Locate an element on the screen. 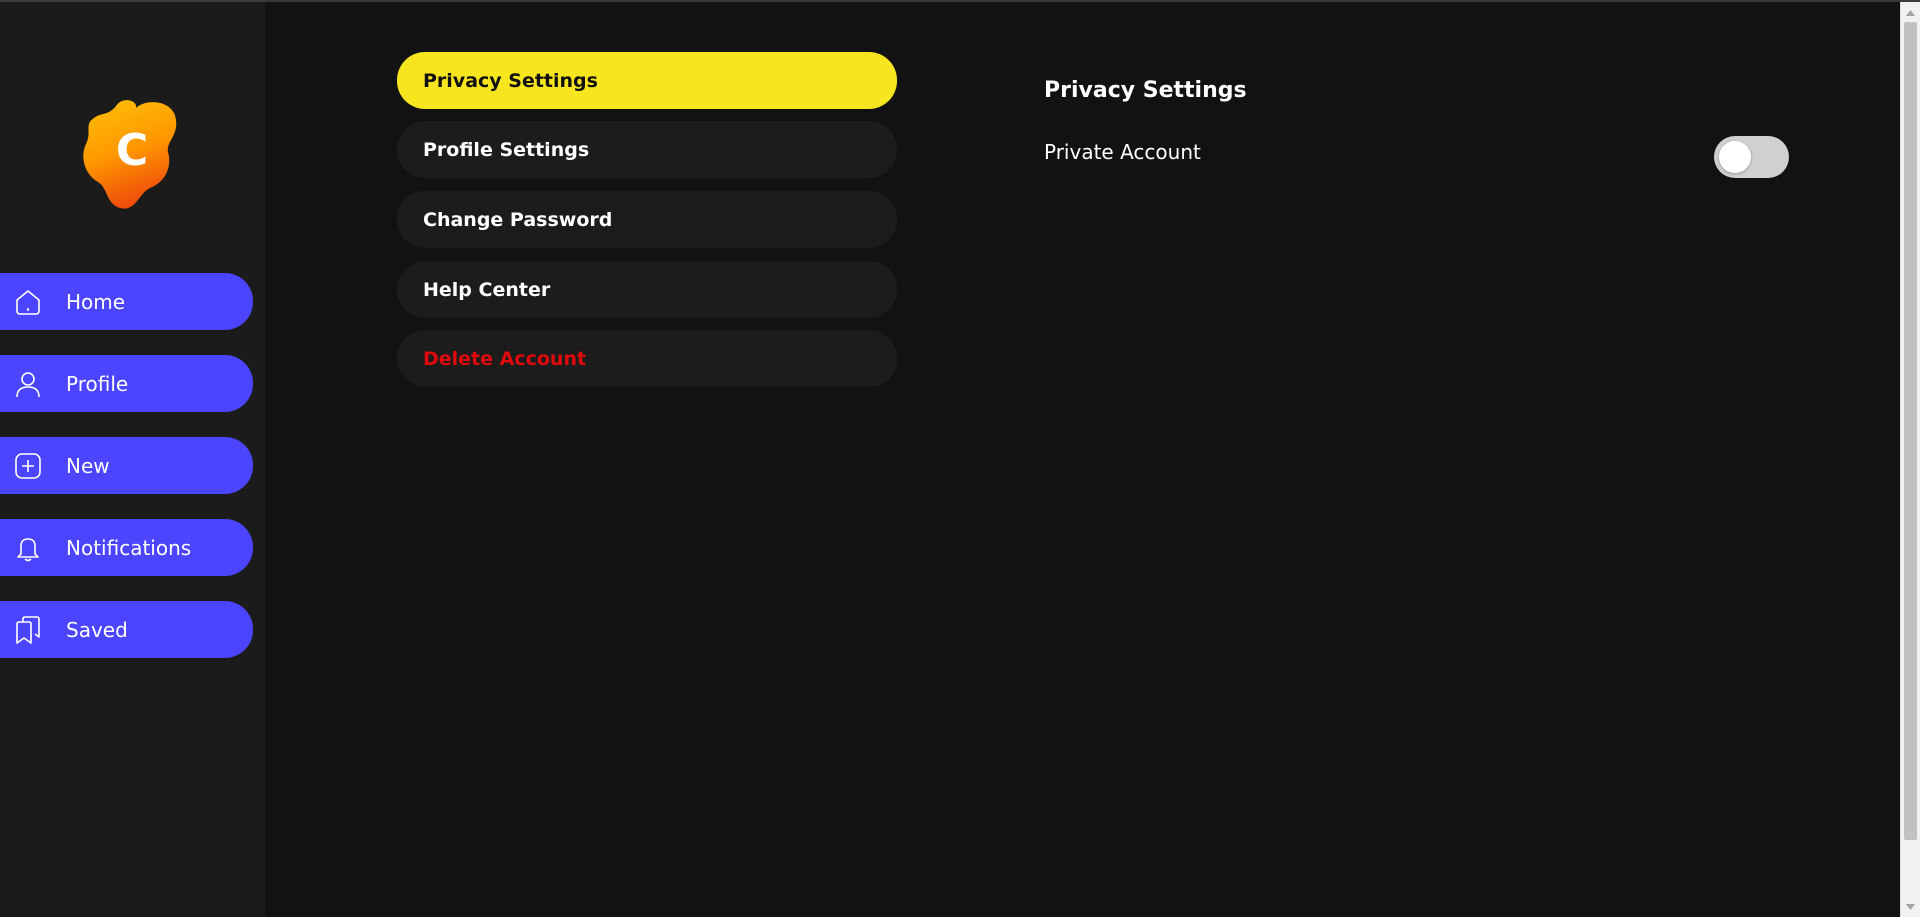 Image resolution: width=1920 pixels, height=917 pixels. nav-home: Home is located at coordinates (126, 301).